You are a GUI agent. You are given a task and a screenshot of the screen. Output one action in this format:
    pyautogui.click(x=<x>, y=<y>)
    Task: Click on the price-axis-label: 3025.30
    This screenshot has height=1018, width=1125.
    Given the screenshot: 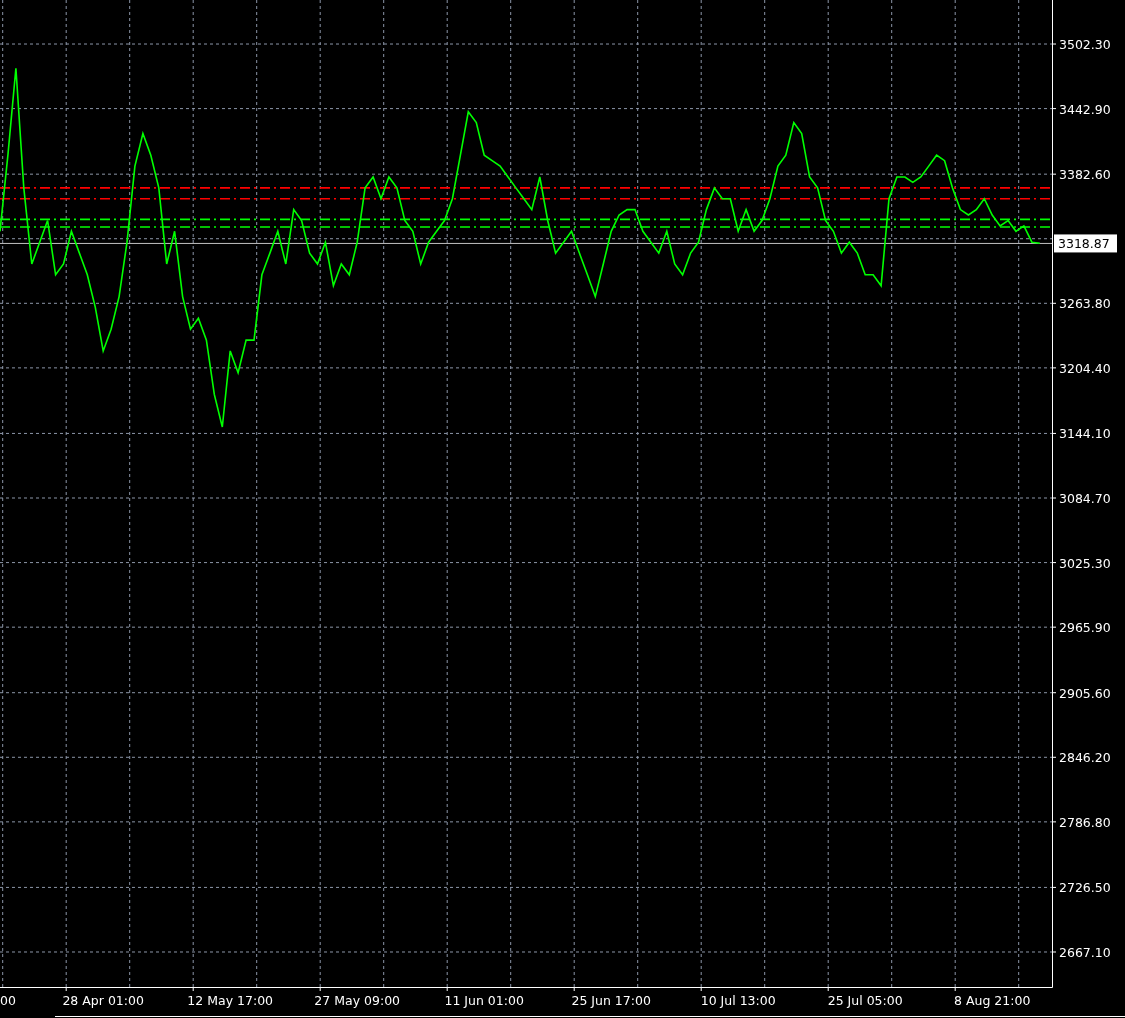 What is the action you would take?
    pyautogui.click(x=1085, y=563)
    